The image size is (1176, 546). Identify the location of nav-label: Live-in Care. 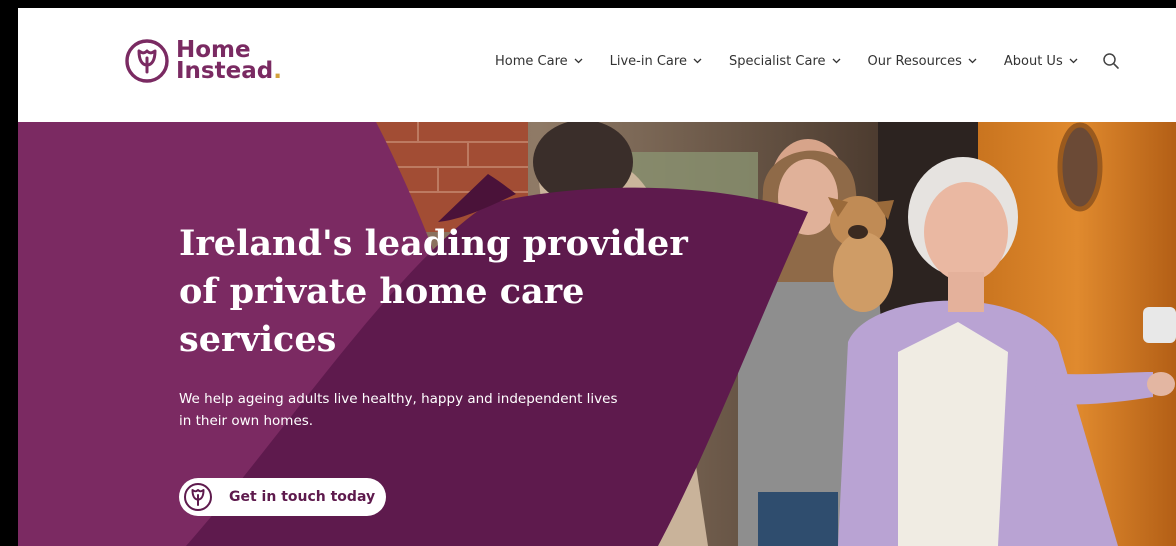
(648, 61).